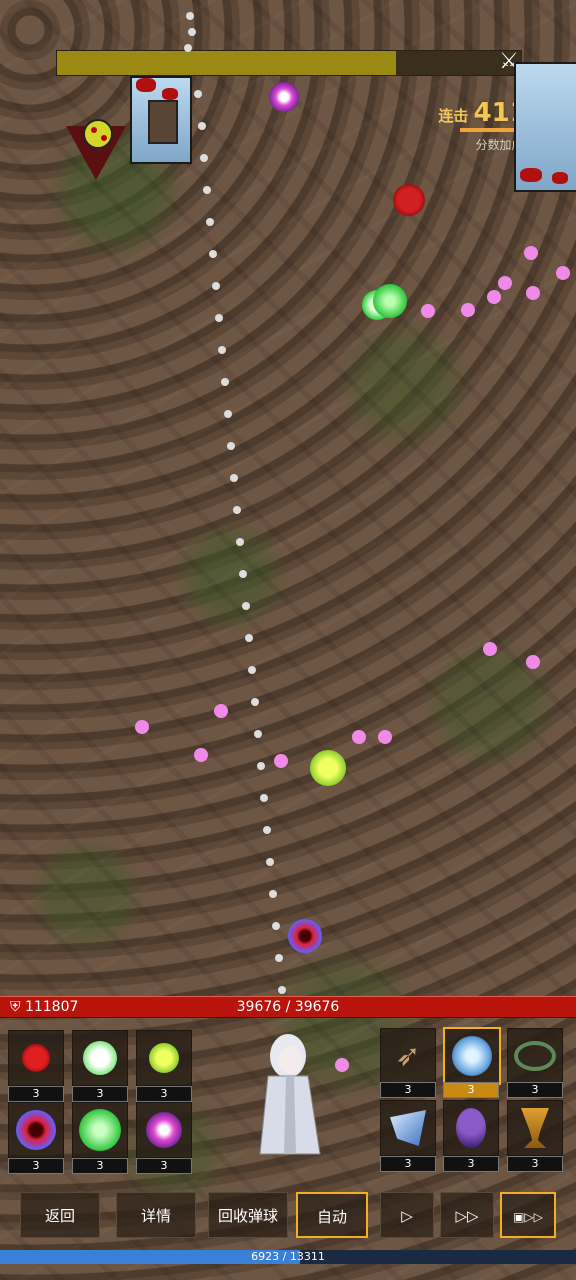 Image resolution: width=576 pixels, height=1280 pixels. I want to click on yellow-green-spore-ball-icon, so click(164, 1058).